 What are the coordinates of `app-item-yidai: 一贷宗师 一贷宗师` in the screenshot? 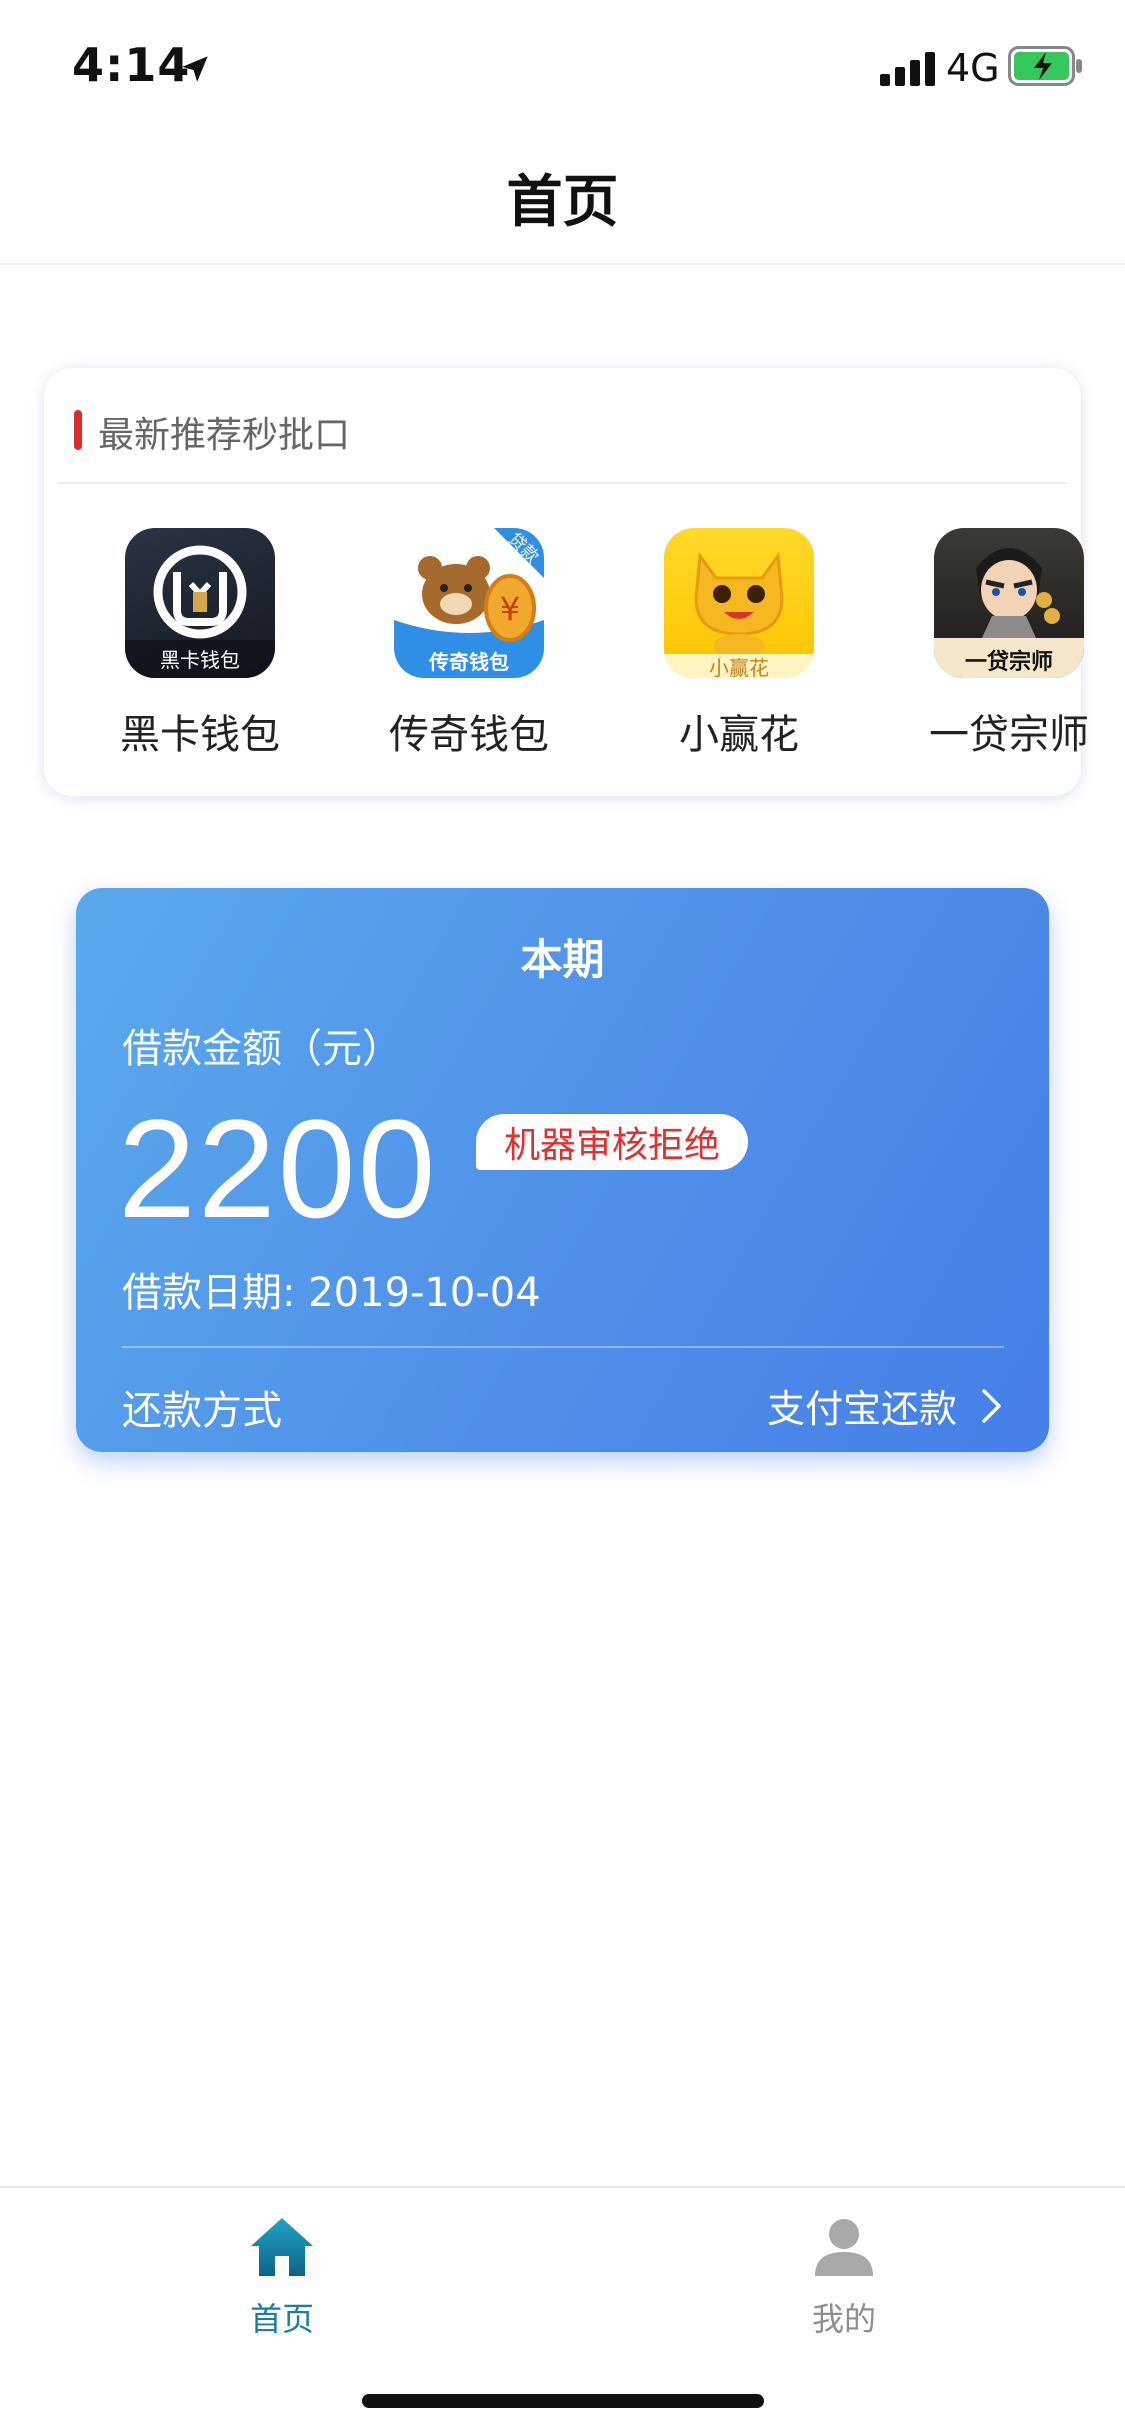 It's located at (1009, 644).